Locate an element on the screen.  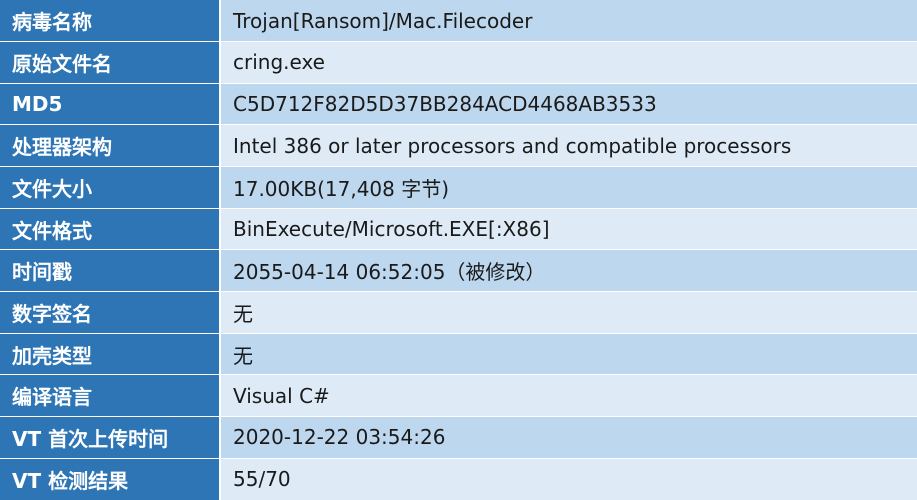
label-packer-type: 加壳类型 is located at coordinates (110, 354).